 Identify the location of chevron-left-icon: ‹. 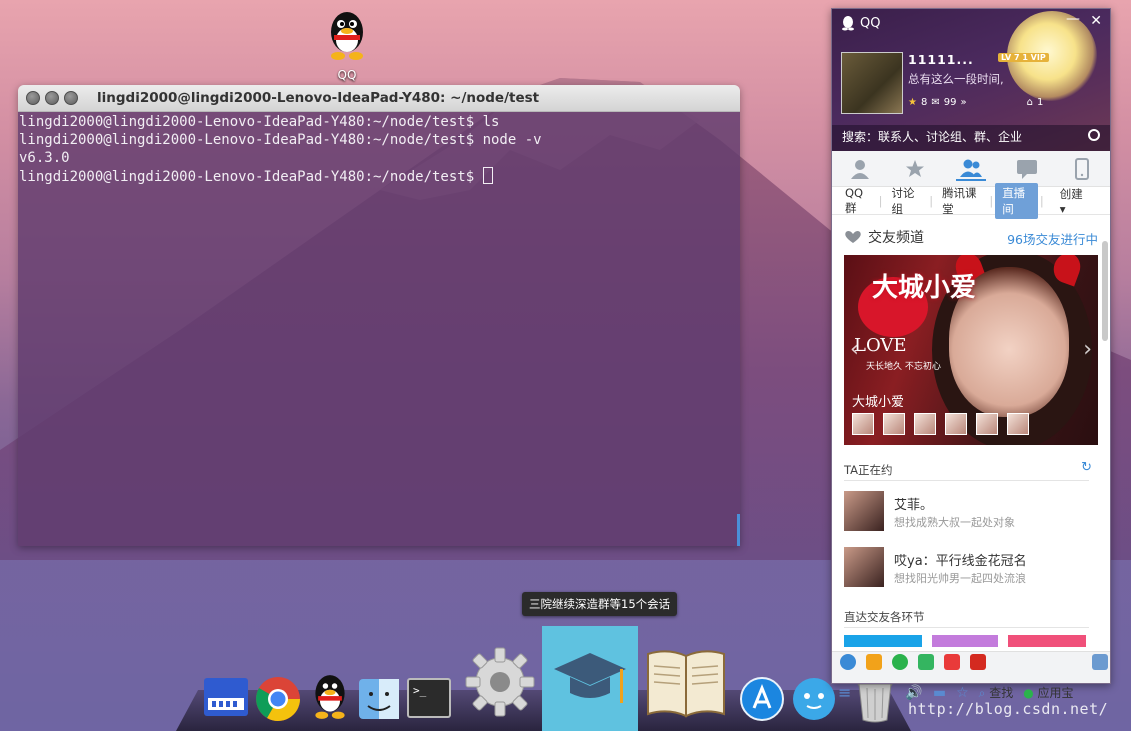
(854, 349).